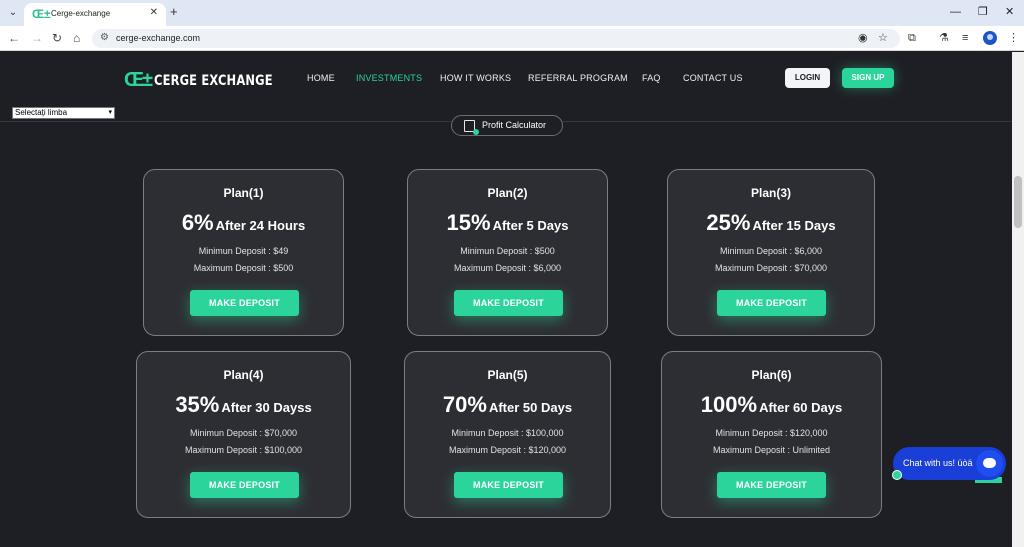  Describe the element at coordinates (868, 78) in the screenshot. I see `signup-button: SIGN UP` at that location.